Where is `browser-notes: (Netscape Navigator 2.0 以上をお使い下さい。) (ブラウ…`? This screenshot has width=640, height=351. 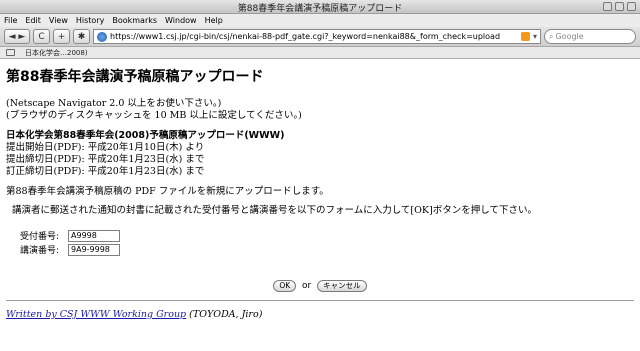 browser-notes: (Netscape Navigator 2.0 以上をお使い下さい。) (ブラウ… is located at coordinates (320, 110).